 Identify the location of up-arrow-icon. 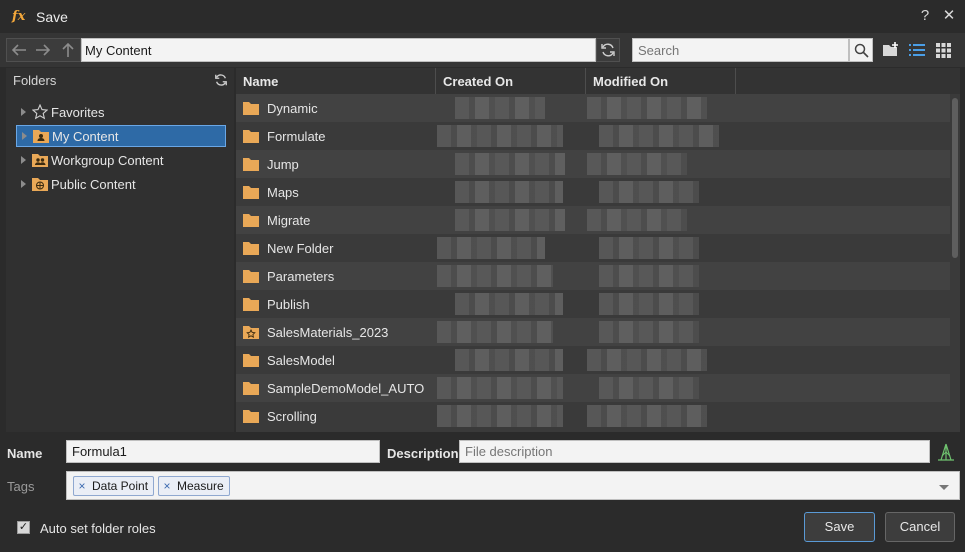
(68, 50).